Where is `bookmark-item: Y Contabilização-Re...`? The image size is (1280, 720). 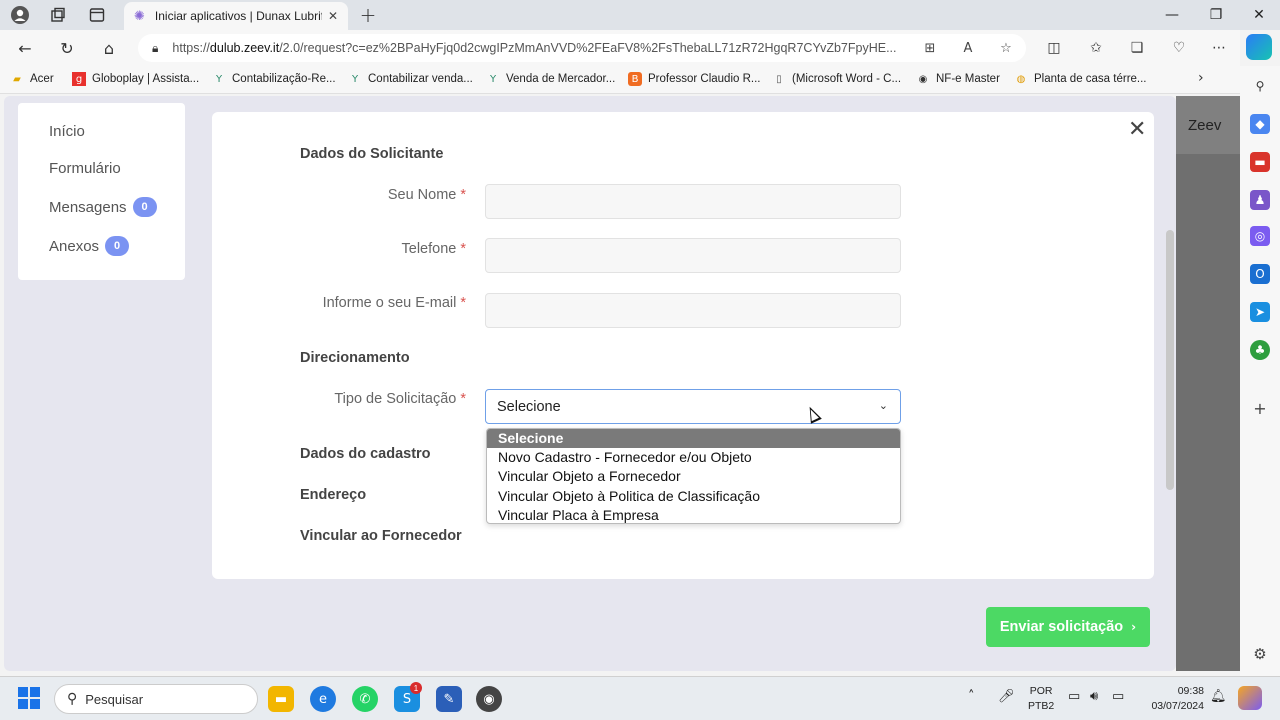
bookmark-item: Y Contabilização-Re... is located at coordinates (274, 79).